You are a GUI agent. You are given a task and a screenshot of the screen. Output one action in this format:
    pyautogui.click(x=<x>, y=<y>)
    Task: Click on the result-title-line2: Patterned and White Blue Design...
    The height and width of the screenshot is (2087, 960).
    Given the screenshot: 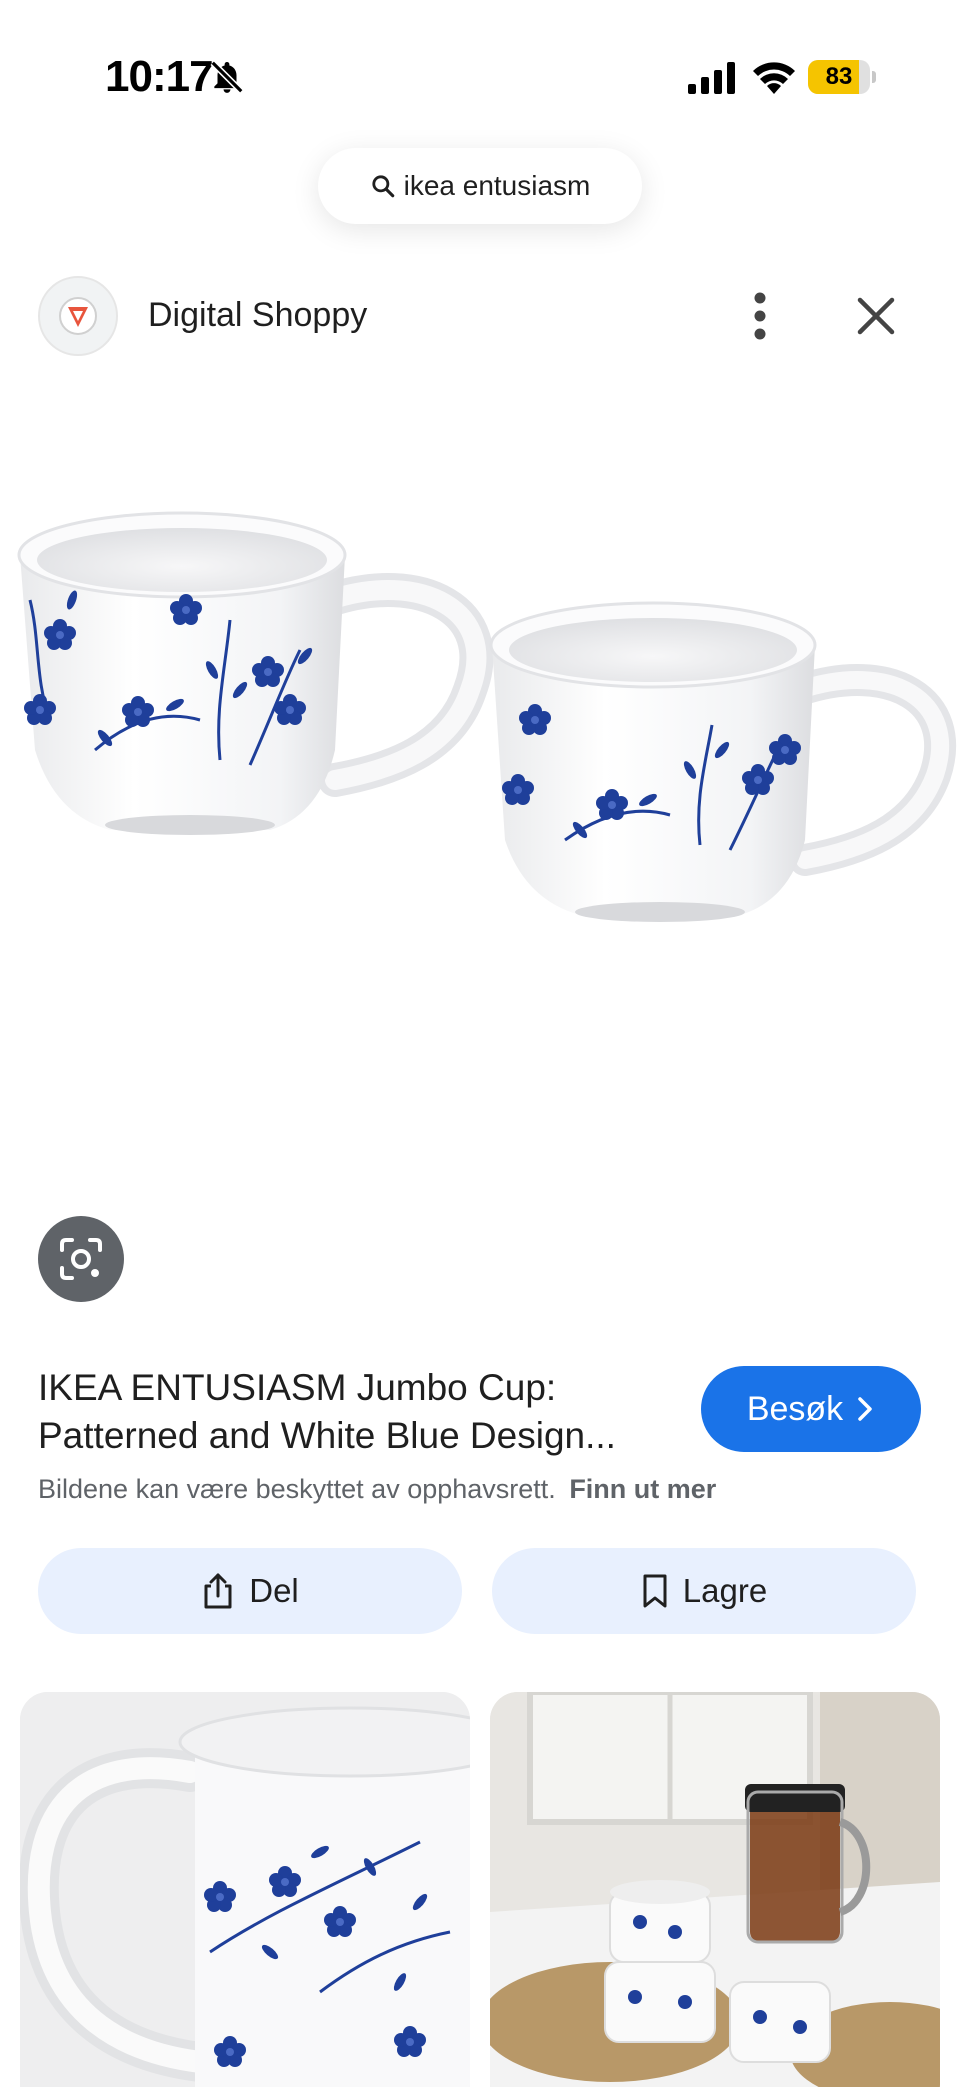 What is the action you would take?
    pyautogui.click(x=327, y=1435)
    